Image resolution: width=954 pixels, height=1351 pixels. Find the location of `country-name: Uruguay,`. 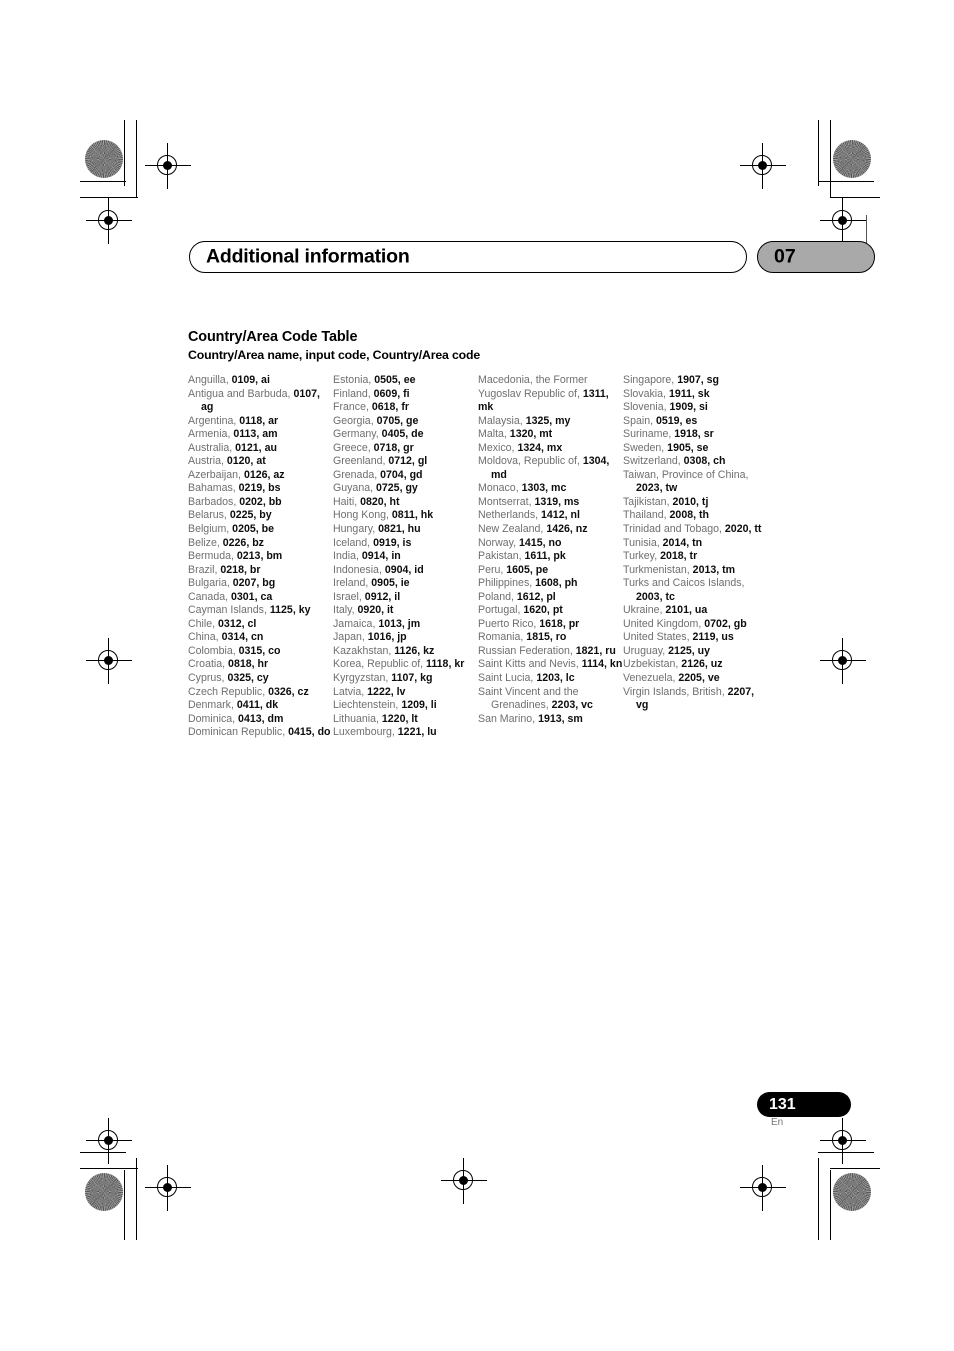

country-name: Uruguay, is located at coordinates (646, 650).